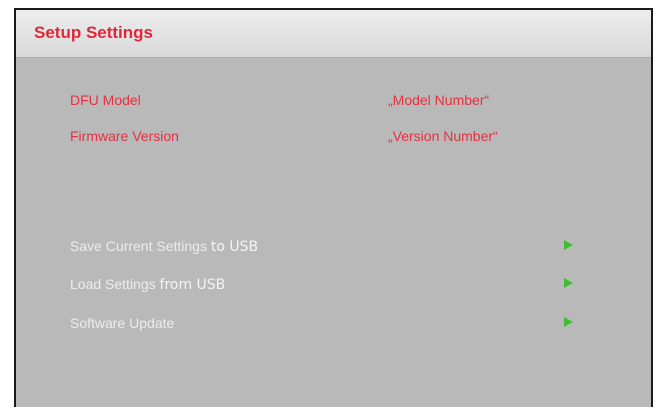 The width and height of the screenshot is (670, 409). Describe the element at coordinates (105, 100) in the screenshot. I see `dfu-model-label: DFU Model` at that location.